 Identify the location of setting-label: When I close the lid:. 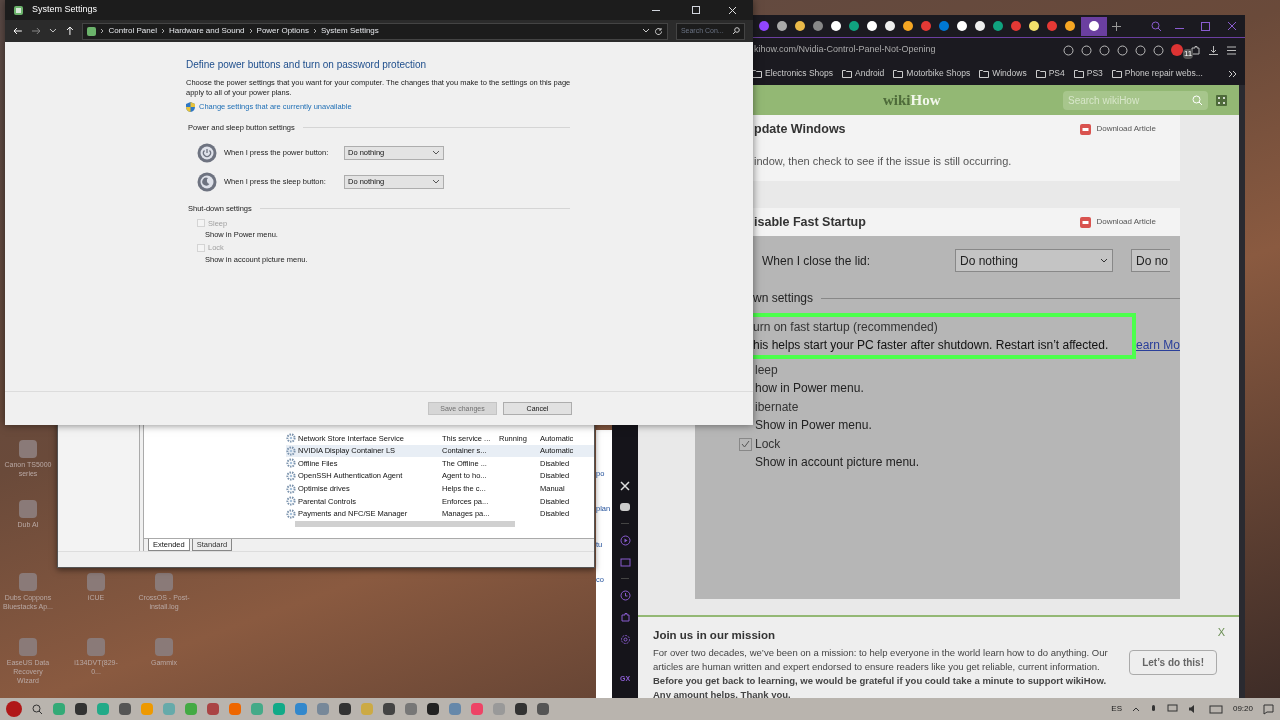
(817, 261).